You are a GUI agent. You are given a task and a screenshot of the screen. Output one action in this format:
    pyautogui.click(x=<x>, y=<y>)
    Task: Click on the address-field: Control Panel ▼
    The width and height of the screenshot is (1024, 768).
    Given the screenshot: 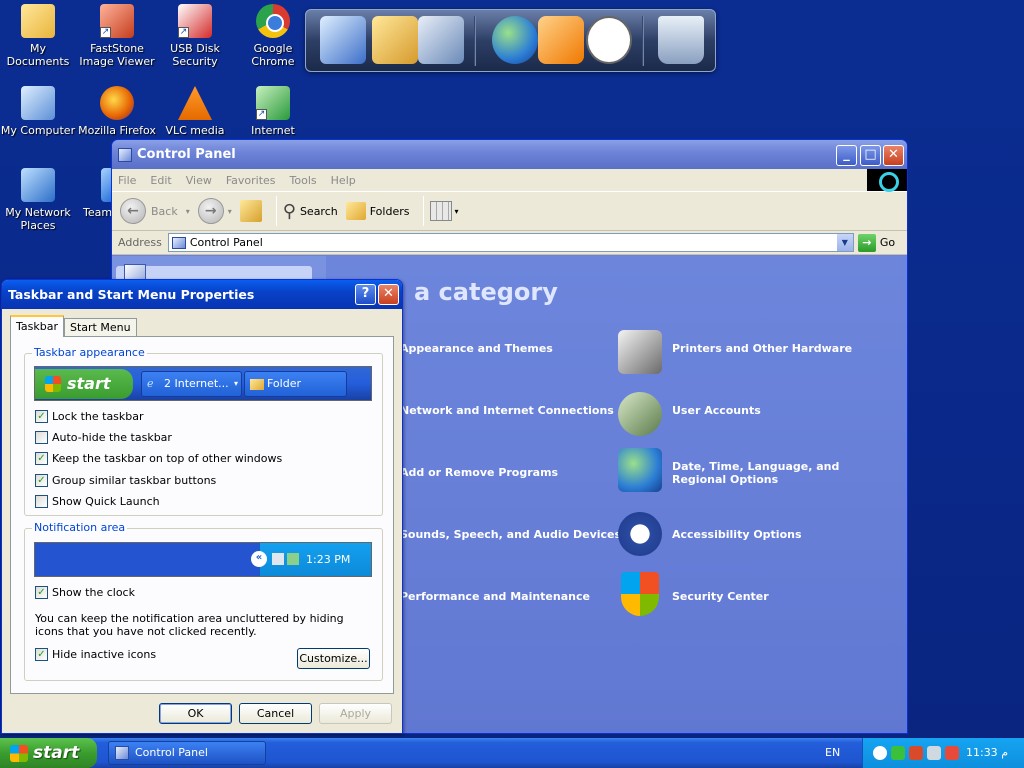 What is the action you would take?
    pyautogui.click(x=510, y=242)
    